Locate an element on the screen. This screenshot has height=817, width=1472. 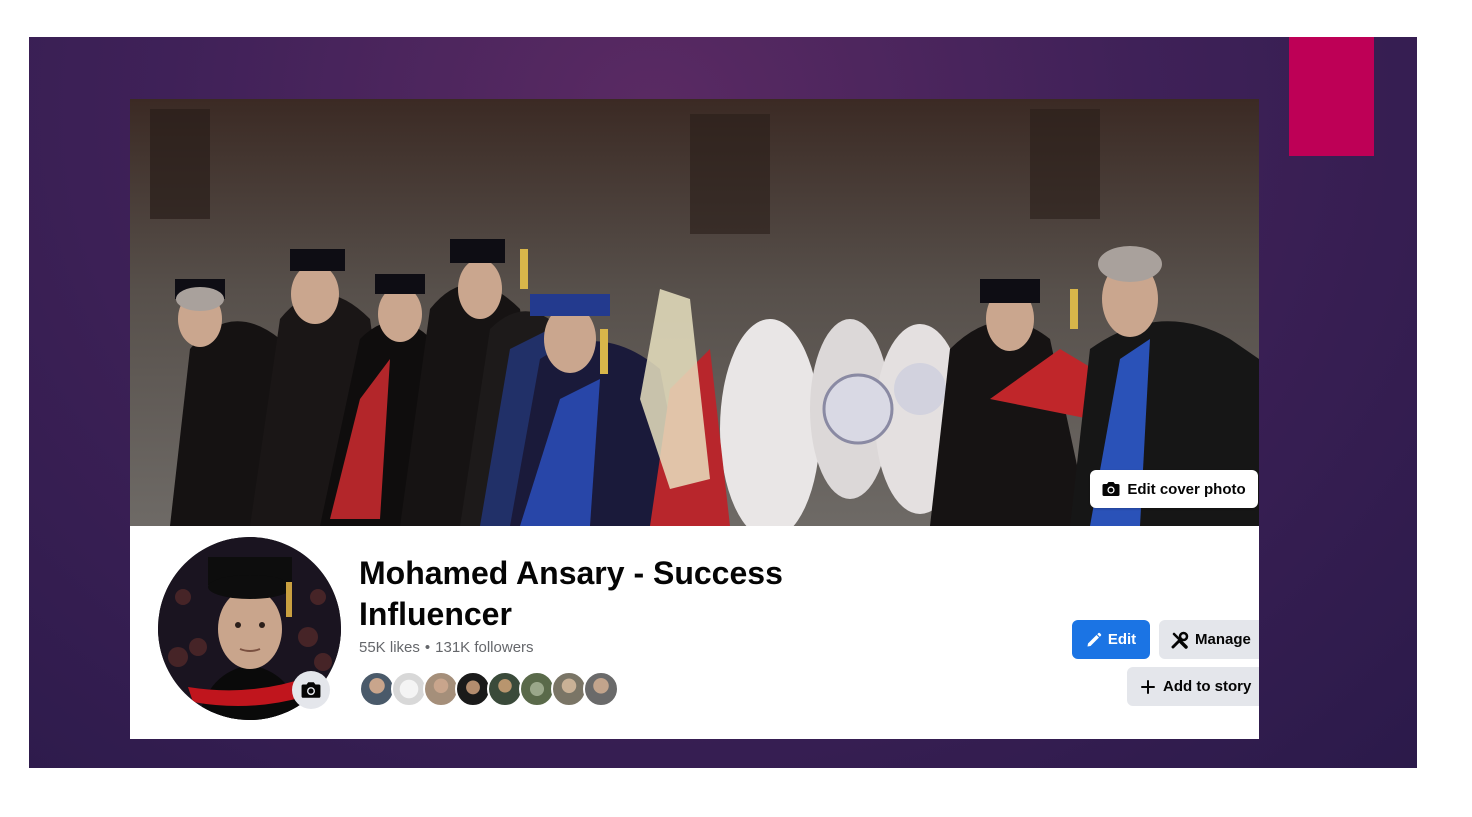
pencil-icon is located at coordinates (1094, 639).